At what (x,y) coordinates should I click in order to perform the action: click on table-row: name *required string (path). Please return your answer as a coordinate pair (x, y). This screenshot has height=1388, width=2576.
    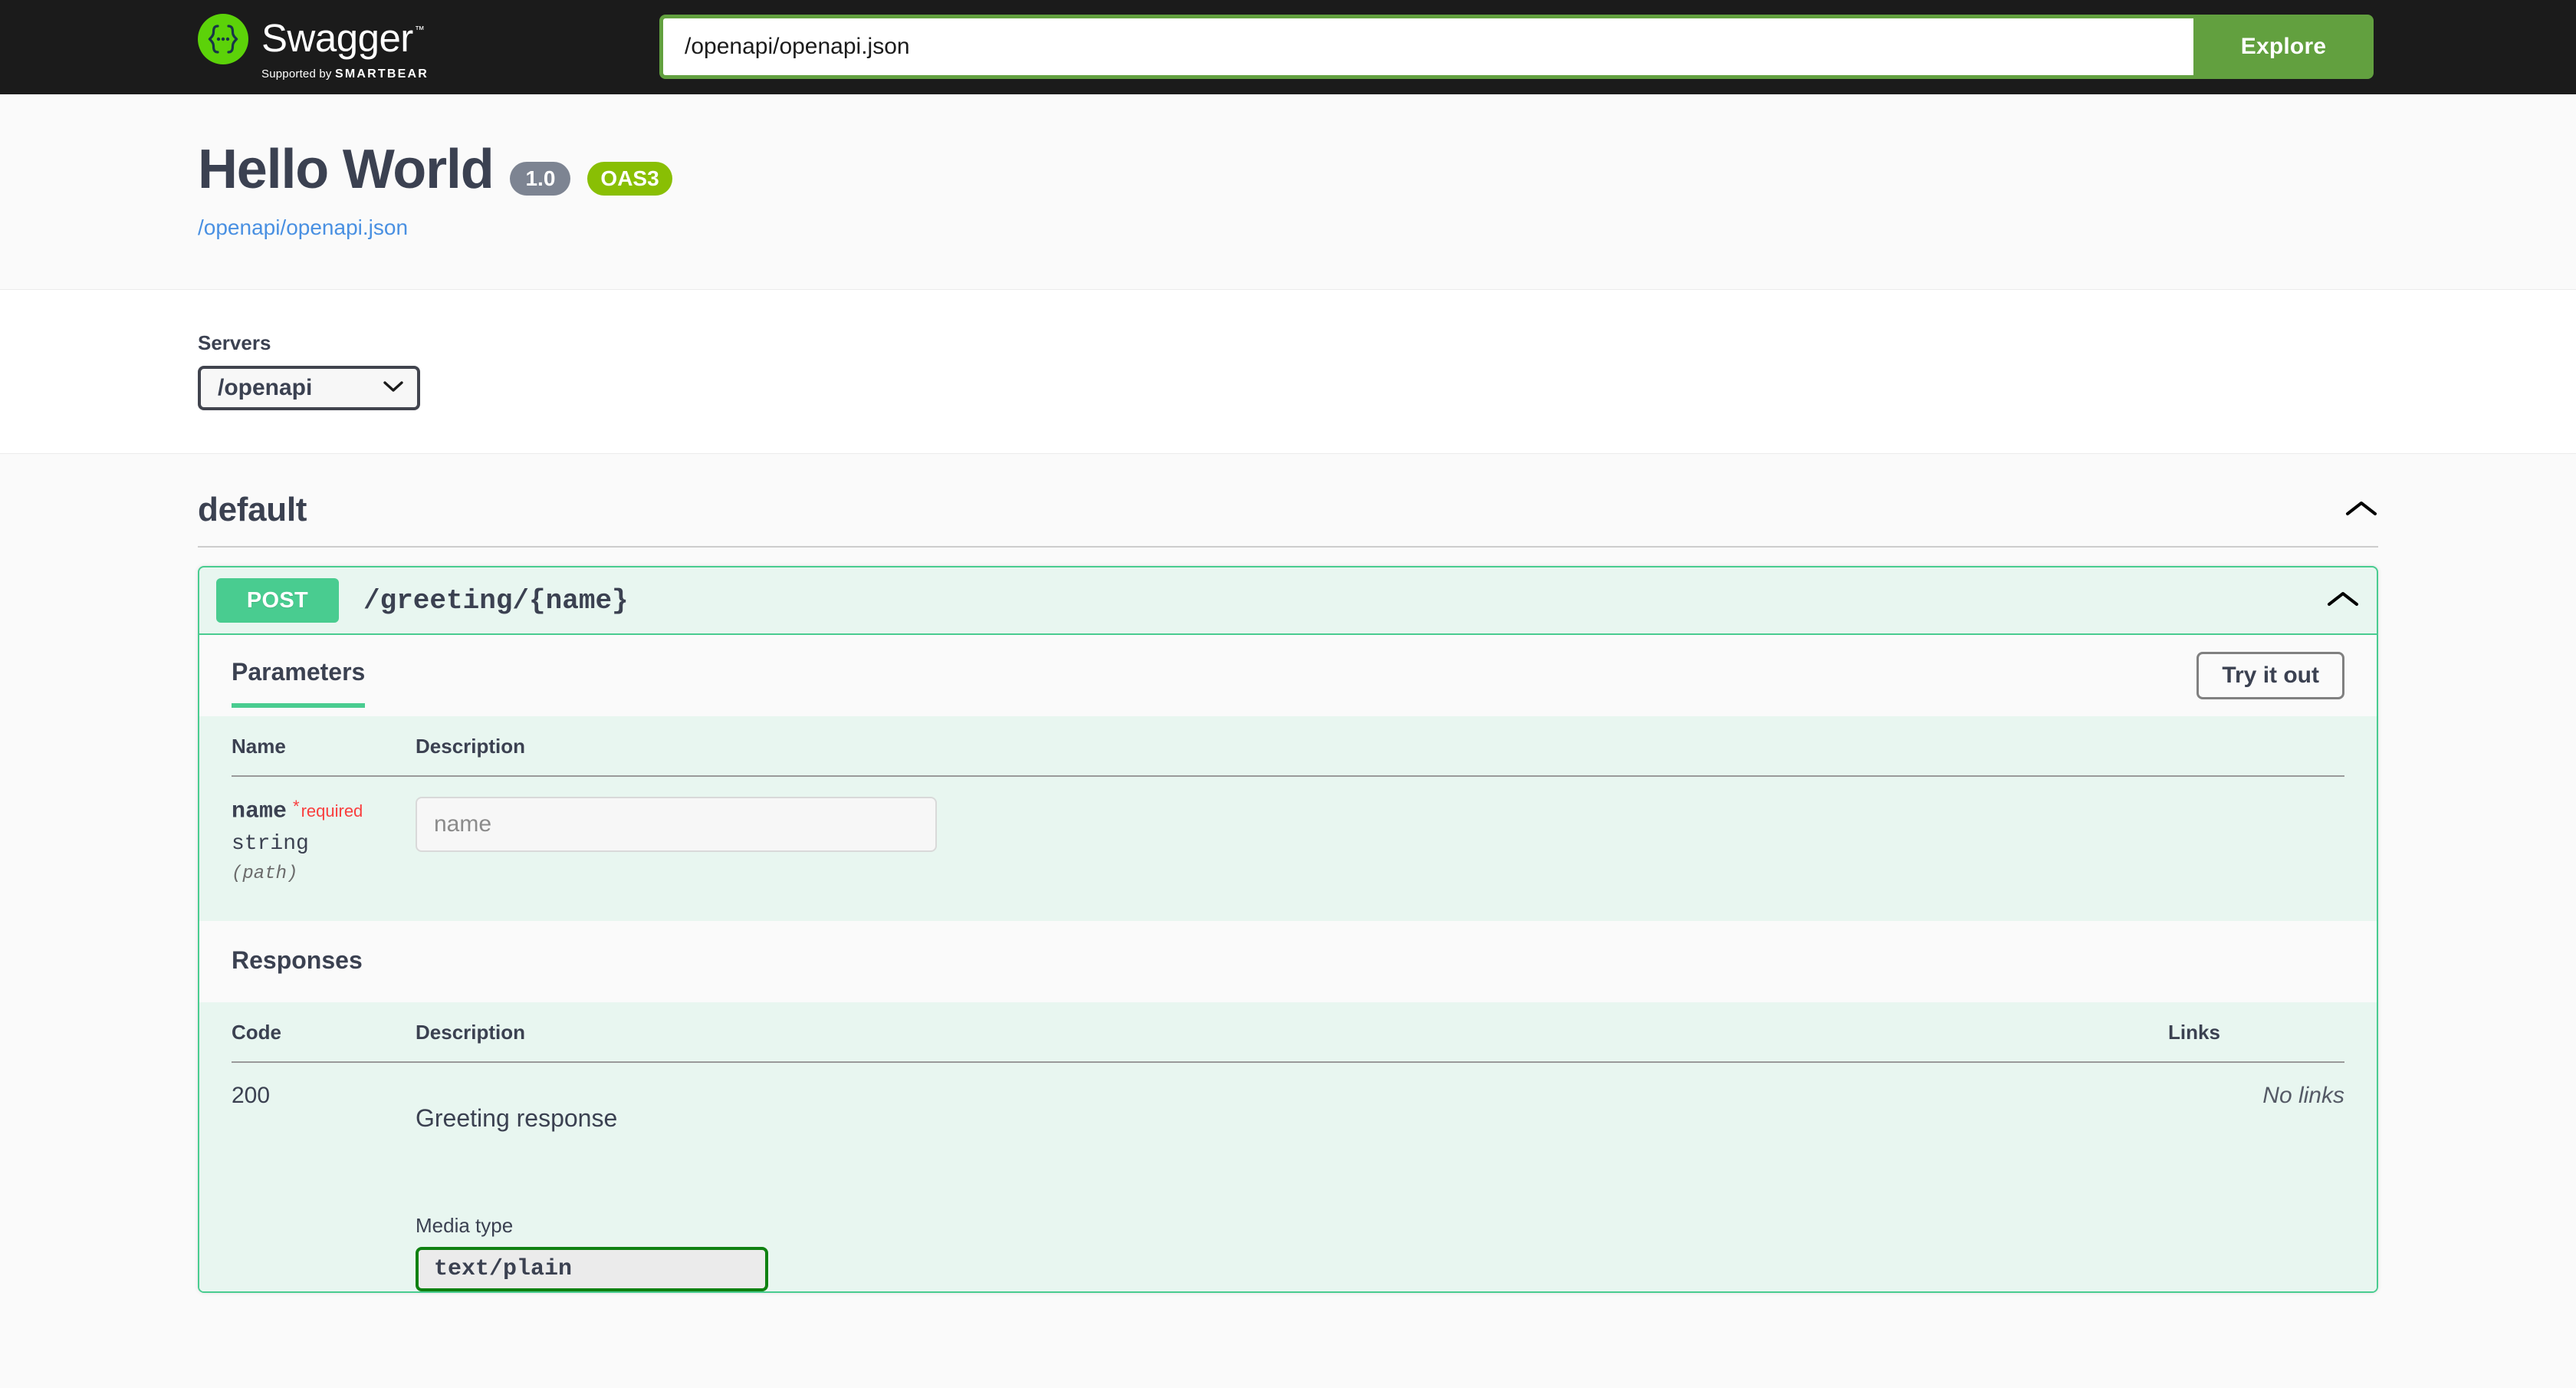
    Looking at the image, I should click on (1288, 830).